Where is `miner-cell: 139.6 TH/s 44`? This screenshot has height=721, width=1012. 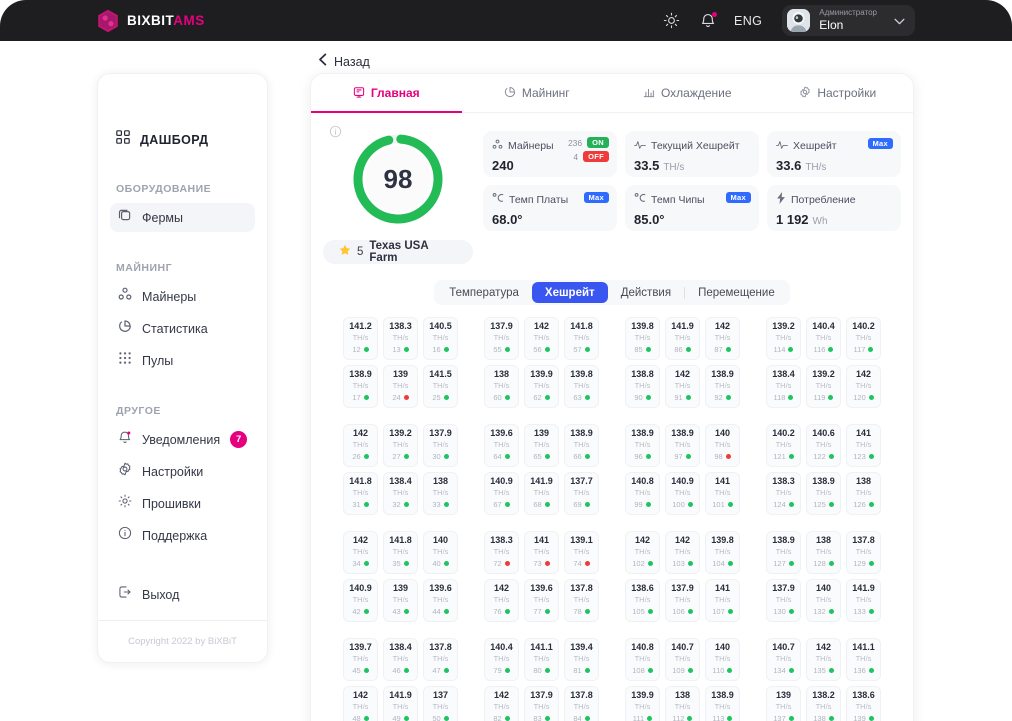
miner-cell: 139.6 TH/s 44 is located at coordinates (440, 600).